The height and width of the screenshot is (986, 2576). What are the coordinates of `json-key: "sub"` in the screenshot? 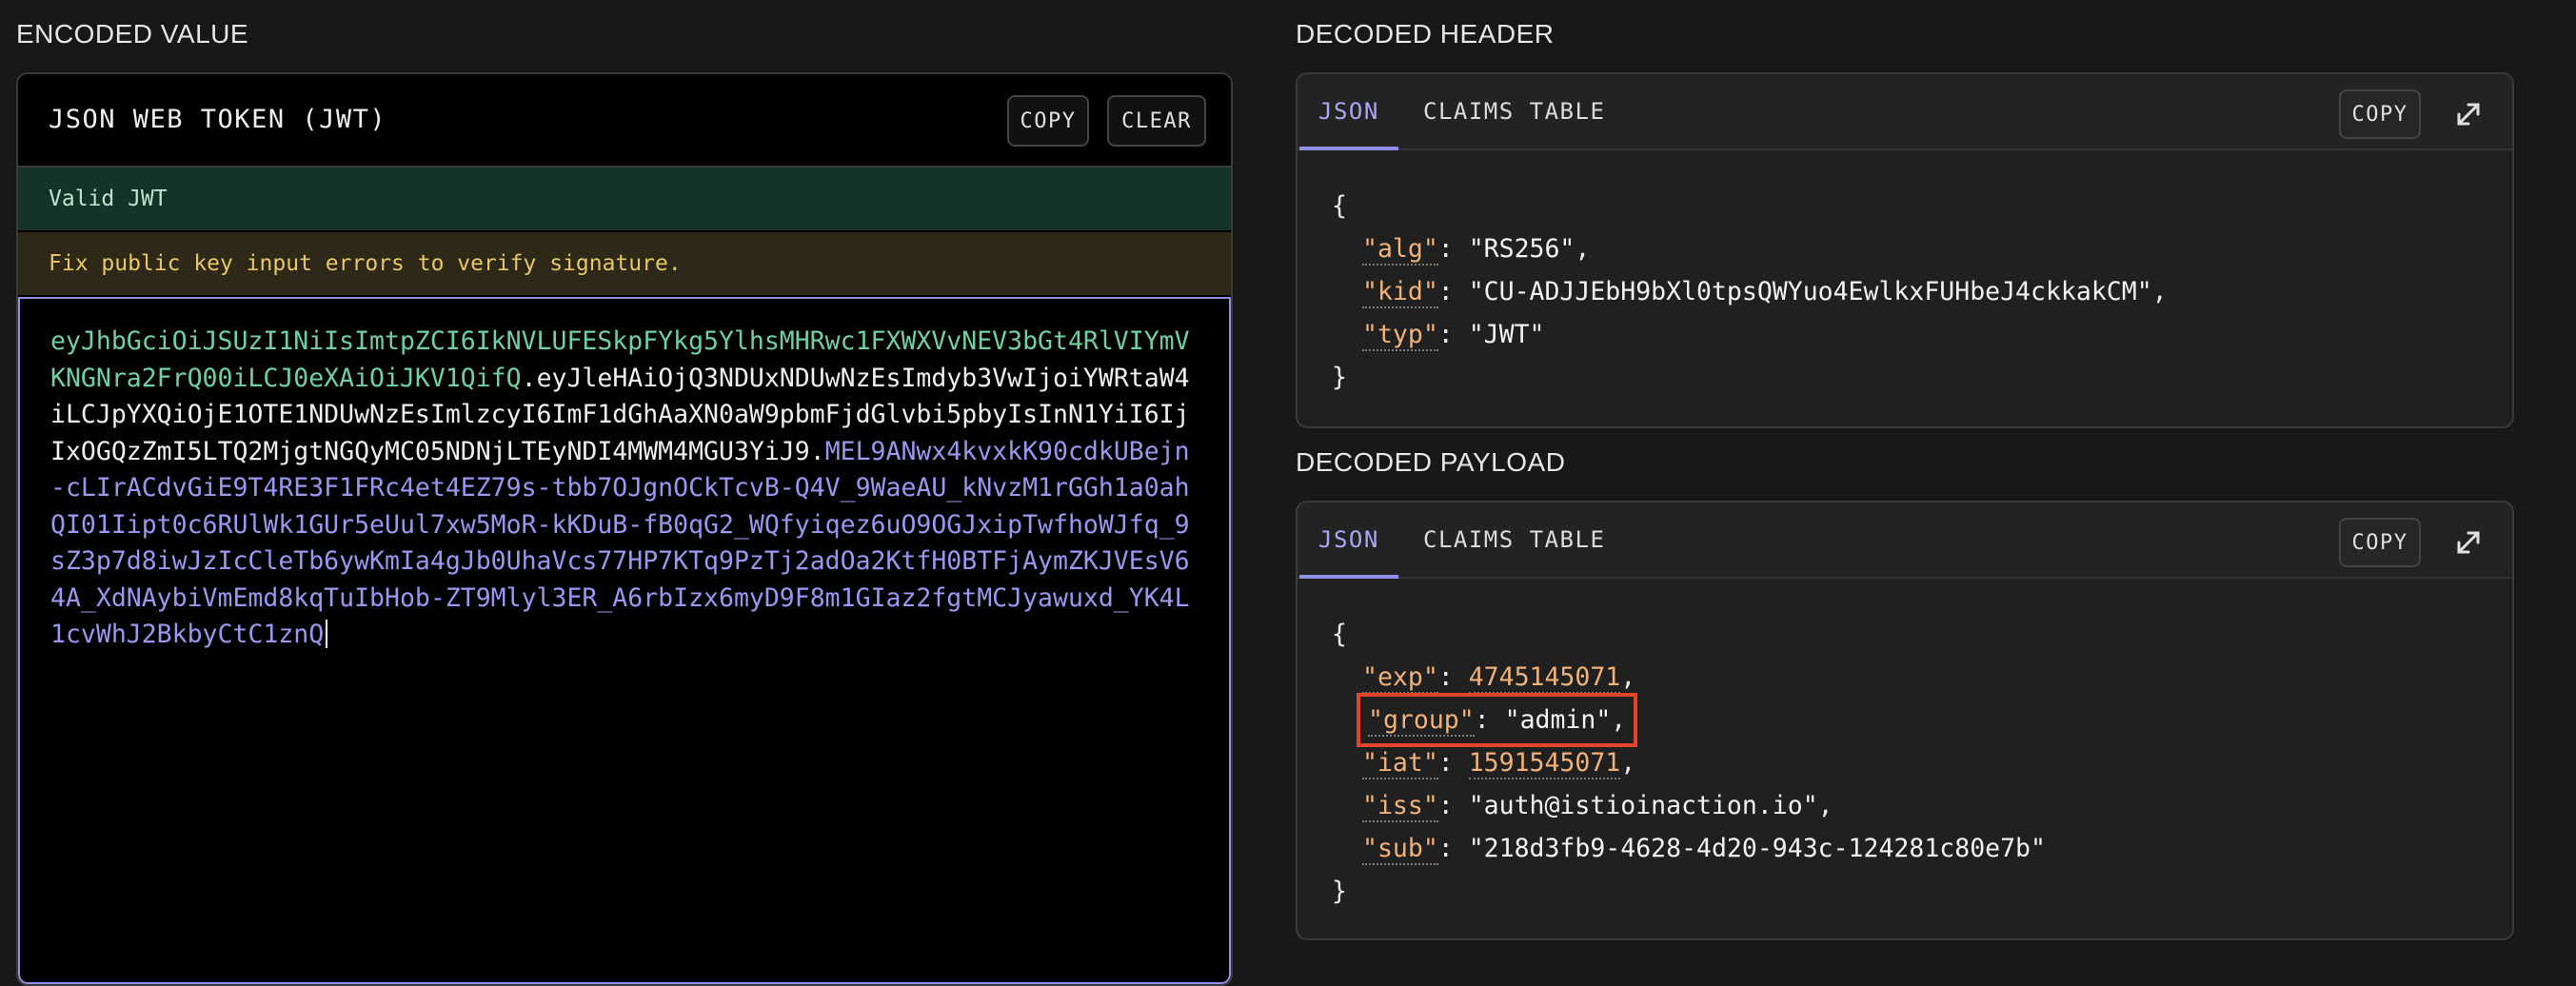 It's located at (1400, 849).